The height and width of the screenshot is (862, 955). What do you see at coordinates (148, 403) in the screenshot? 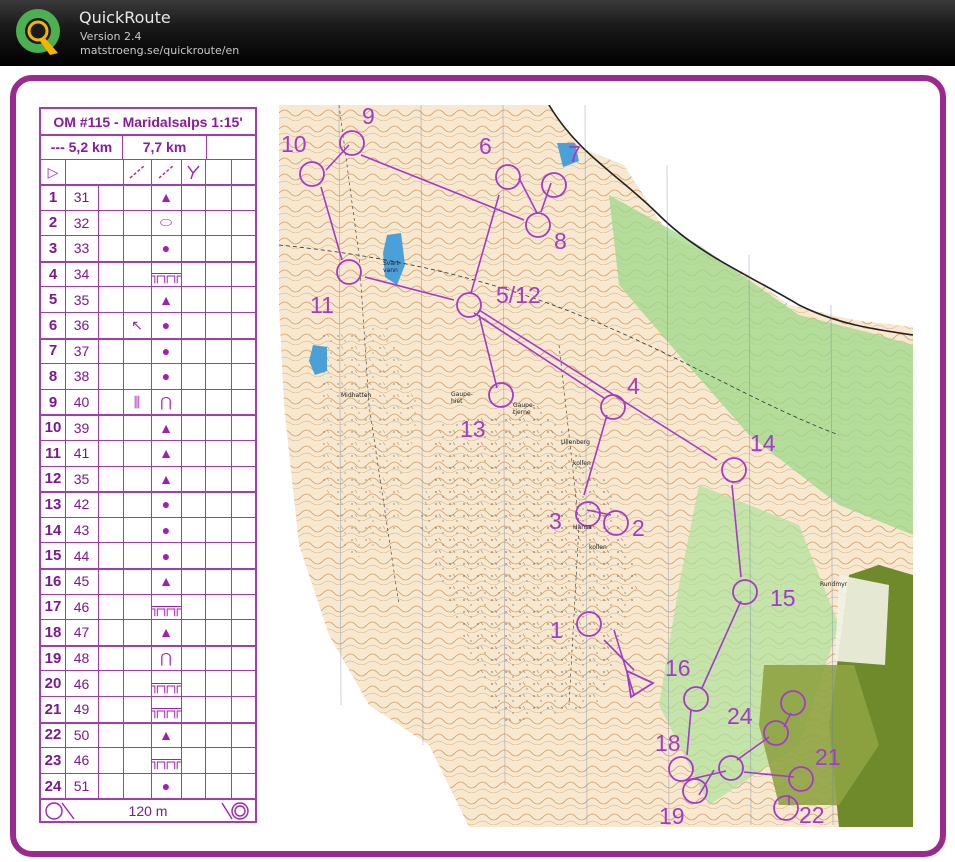
I see `control-row: 9 40 ⫼ ⋂` at bounding box center [148, 403].